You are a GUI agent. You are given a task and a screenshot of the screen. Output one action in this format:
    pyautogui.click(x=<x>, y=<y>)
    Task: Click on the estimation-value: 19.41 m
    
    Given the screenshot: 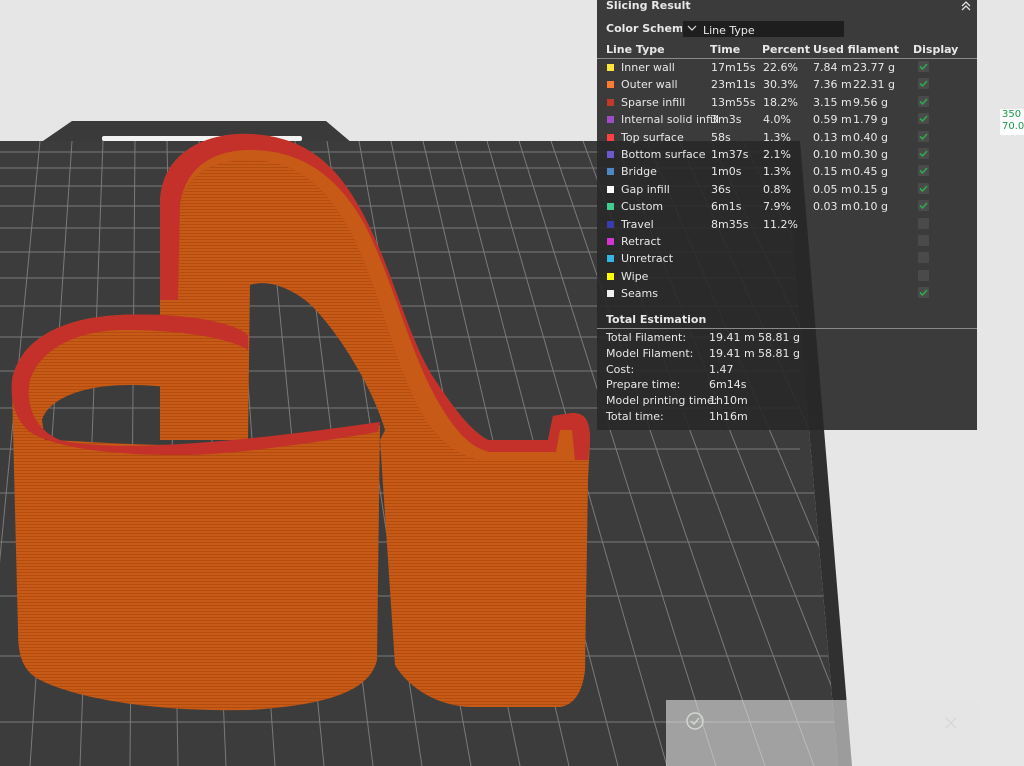 What is the action you would take?
    pyautogui.click(x=732, y=353)
    